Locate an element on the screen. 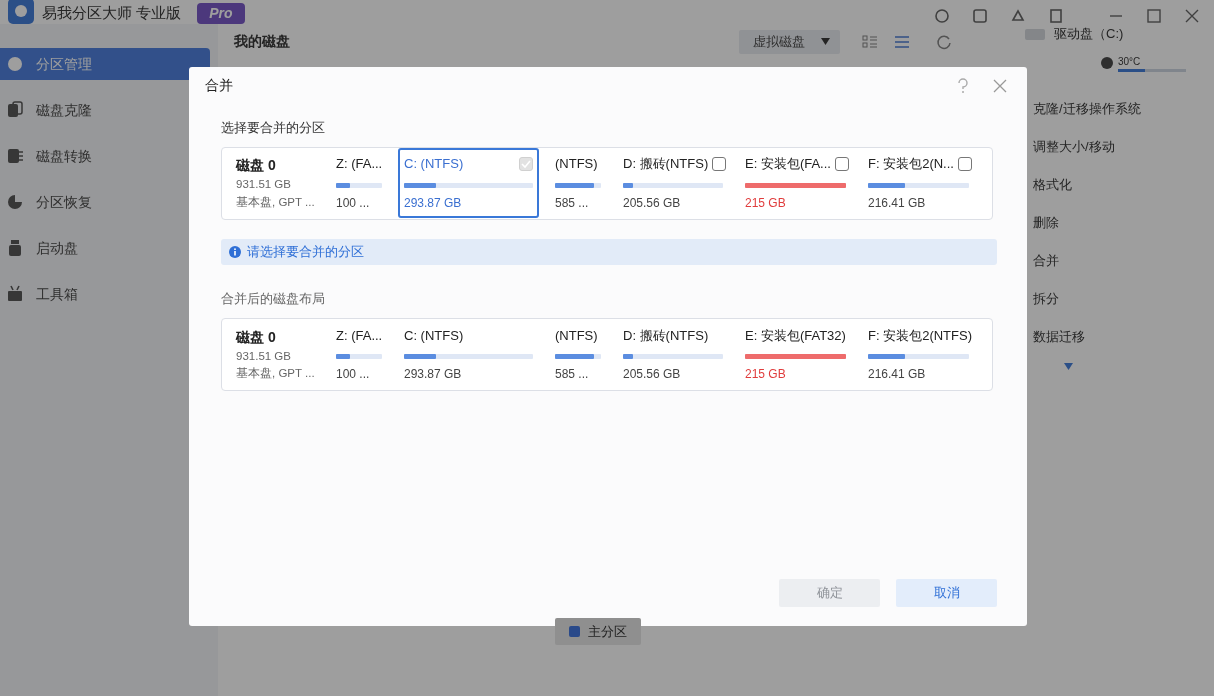 This screenshot has width=1214, height=696. disk-convert-icon is located at coordinates (15, 156).